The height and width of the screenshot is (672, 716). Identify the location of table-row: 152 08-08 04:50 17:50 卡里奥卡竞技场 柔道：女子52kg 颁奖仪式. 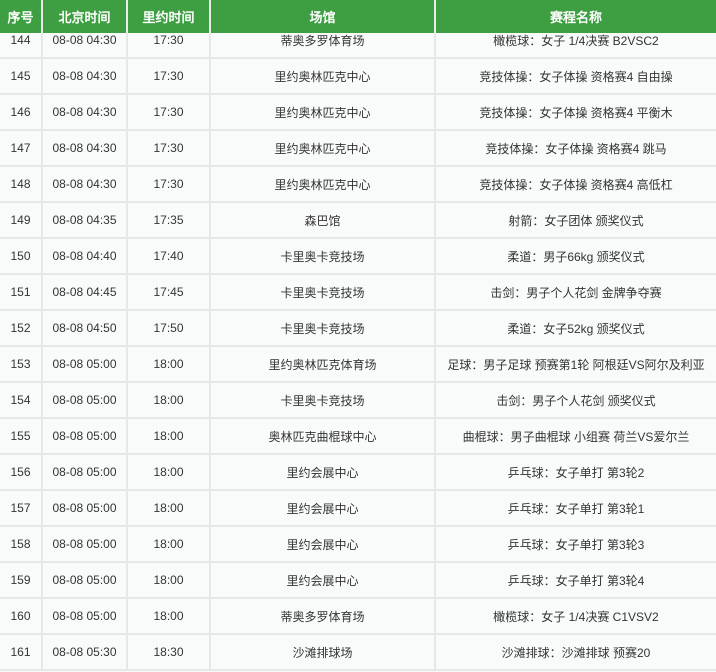
(358, 329).